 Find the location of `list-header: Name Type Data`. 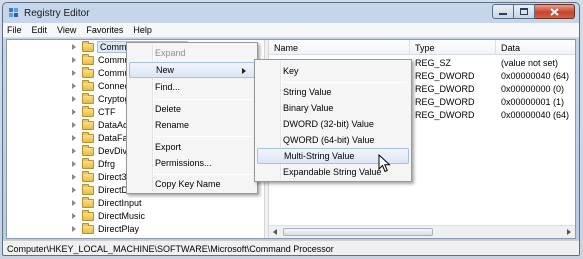

list-header: Name Type Data is located at coordinates (422, 47).